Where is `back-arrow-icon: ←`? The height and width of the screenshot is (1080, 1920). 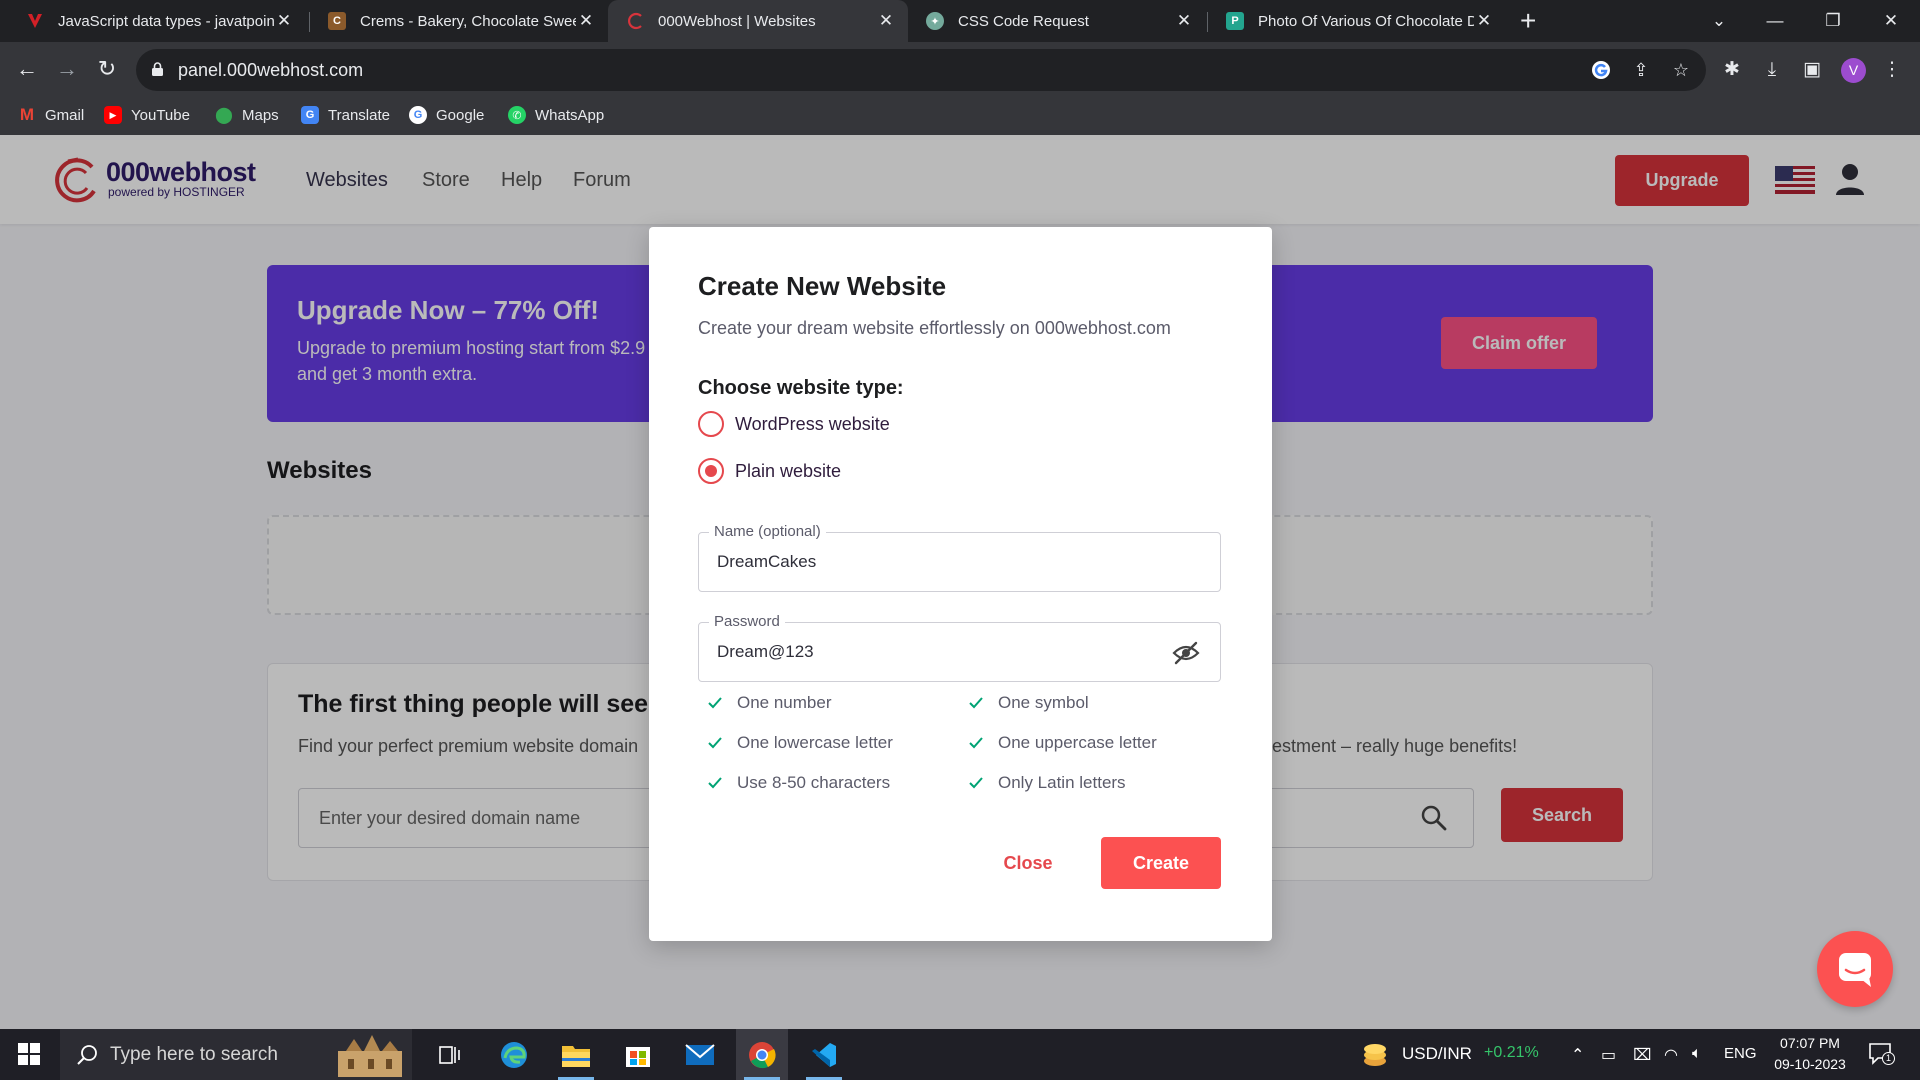 back-arrow-icon: ← is located at coordinates (27, 69).